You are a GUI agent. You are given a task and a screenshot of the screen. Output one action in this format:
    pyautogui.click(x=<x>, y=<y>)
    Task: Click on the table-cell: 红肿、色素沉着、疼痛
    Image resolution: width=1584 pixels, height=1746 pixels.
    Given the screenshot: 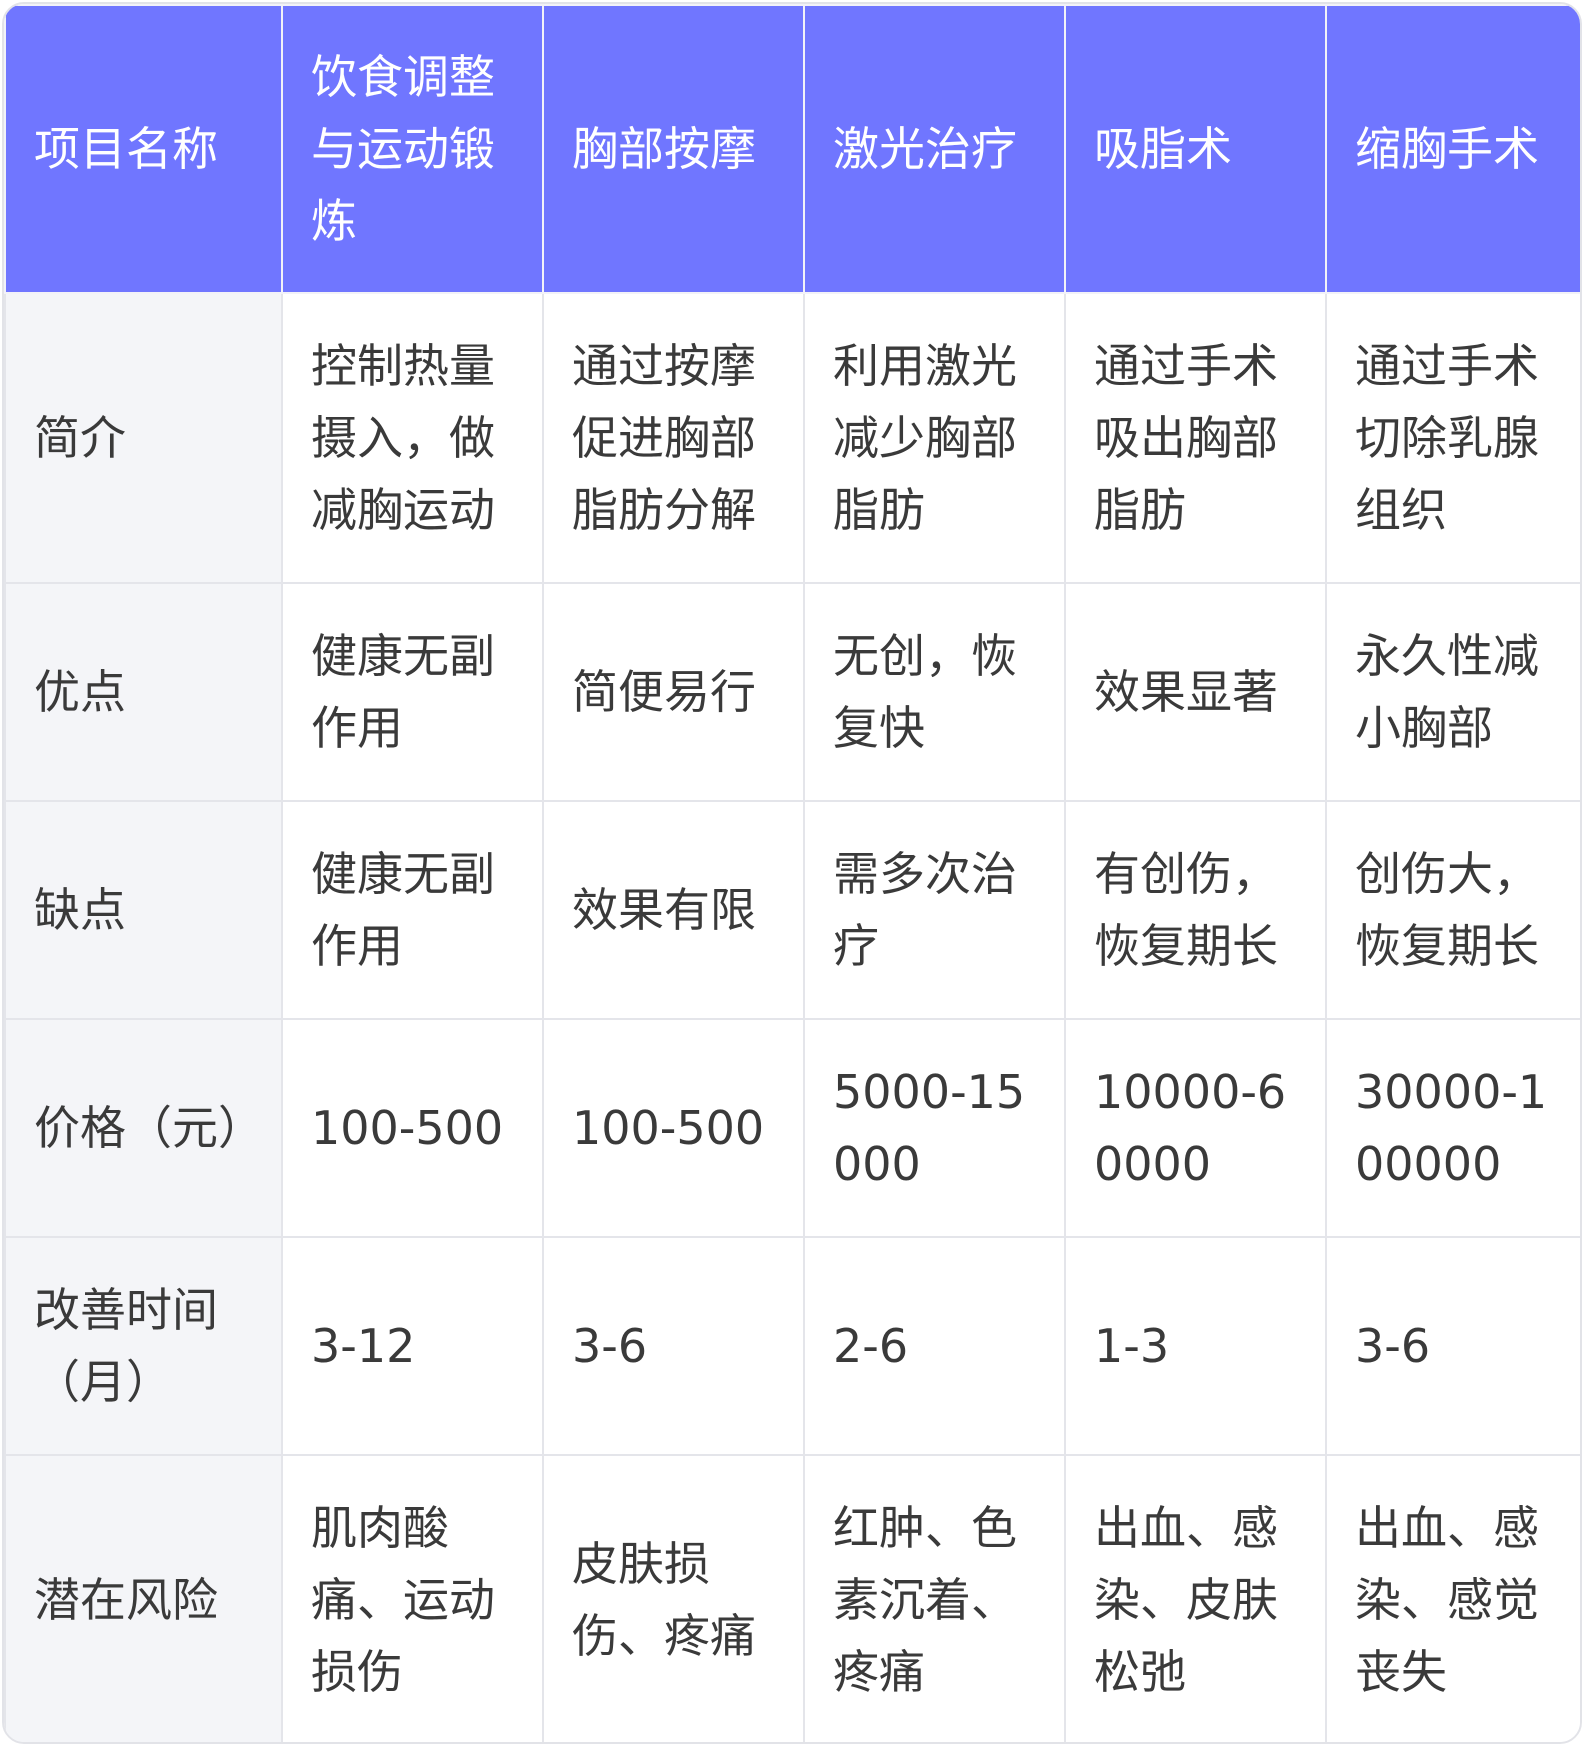 What is the action you would take?
    pyautogui.click(x=934, y=1598)
    